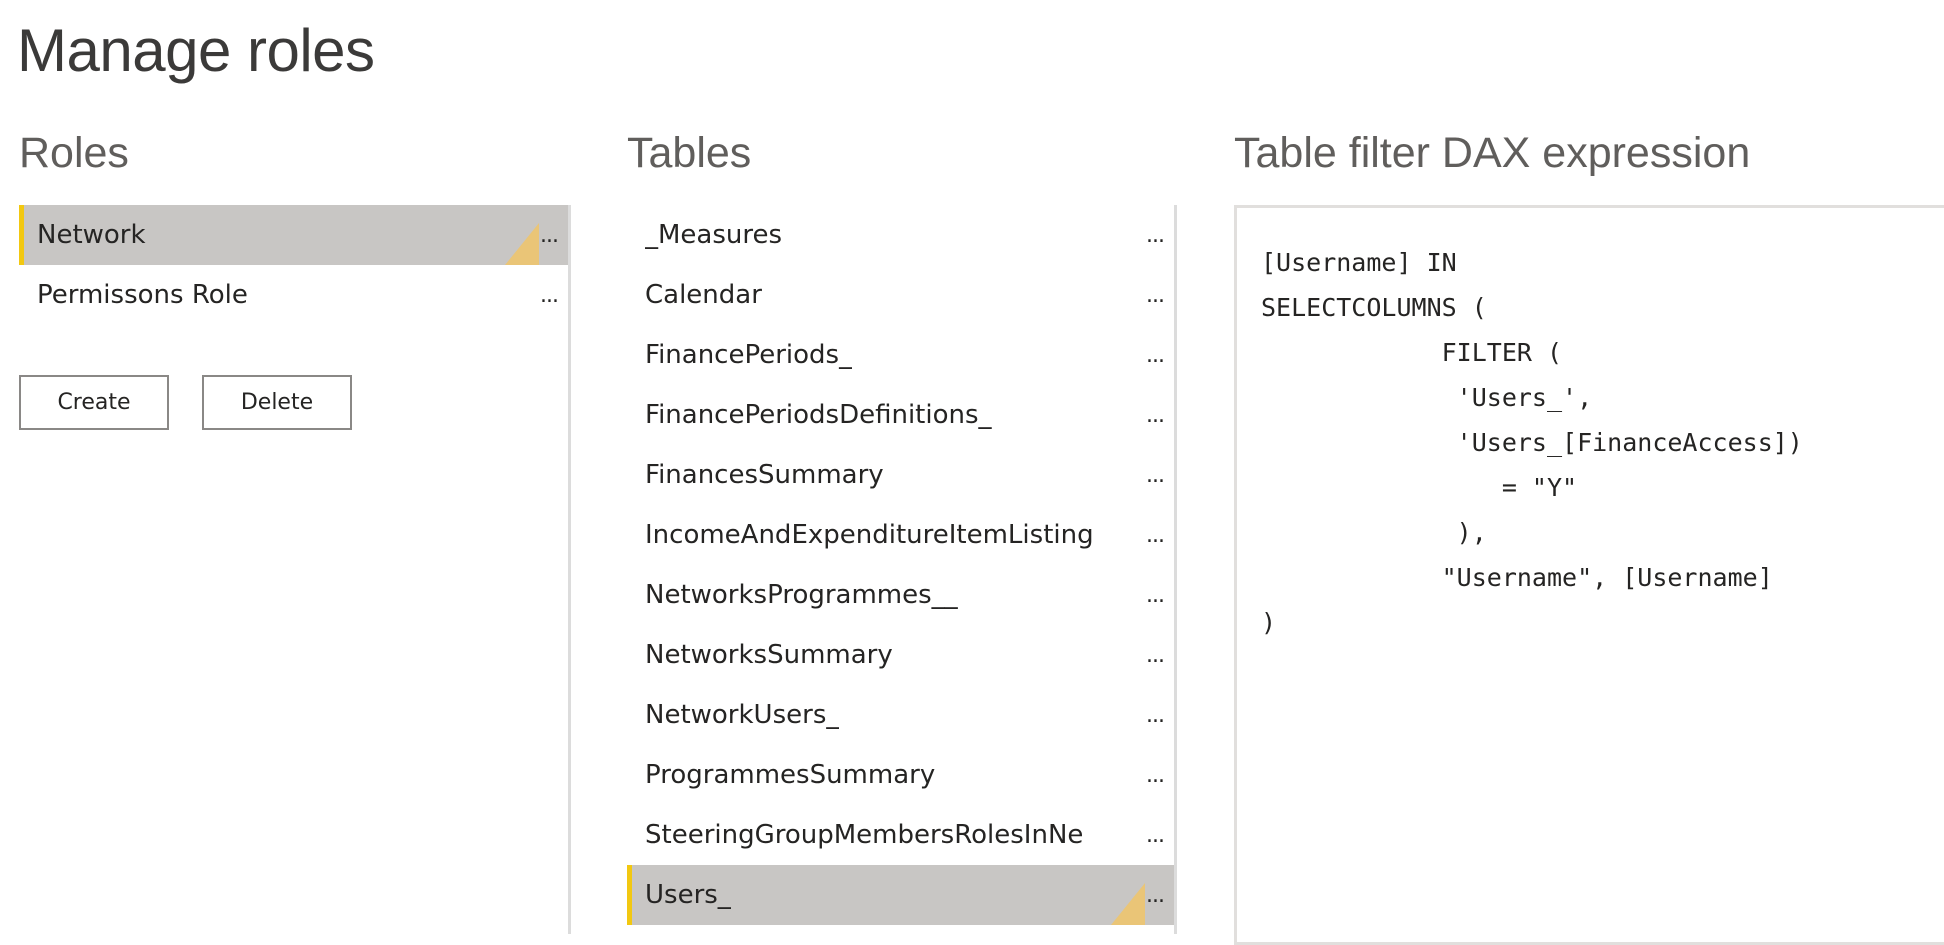  Describe the element at coordinates (196, 50) in the screenshot. I see `page-title: Manage roles` at that location.